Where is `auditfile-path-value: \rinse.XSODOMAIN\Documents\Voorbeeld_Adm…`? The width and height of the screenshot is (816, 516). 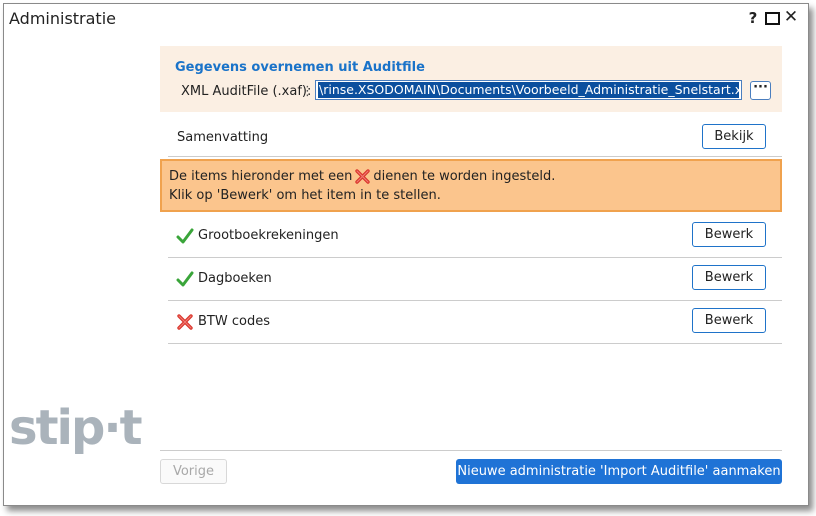
auditfile-path-value: \rinse.XSODOMAIN\Documents\Voorbeeld_Adm… is located at coordinates (528, 90).